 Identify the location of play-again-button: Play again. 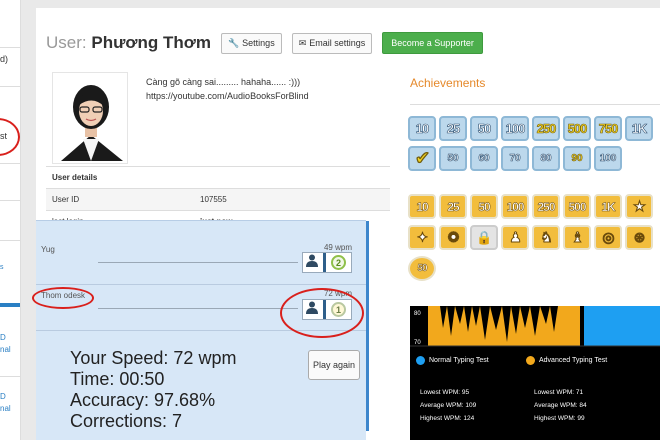
(334, 365).